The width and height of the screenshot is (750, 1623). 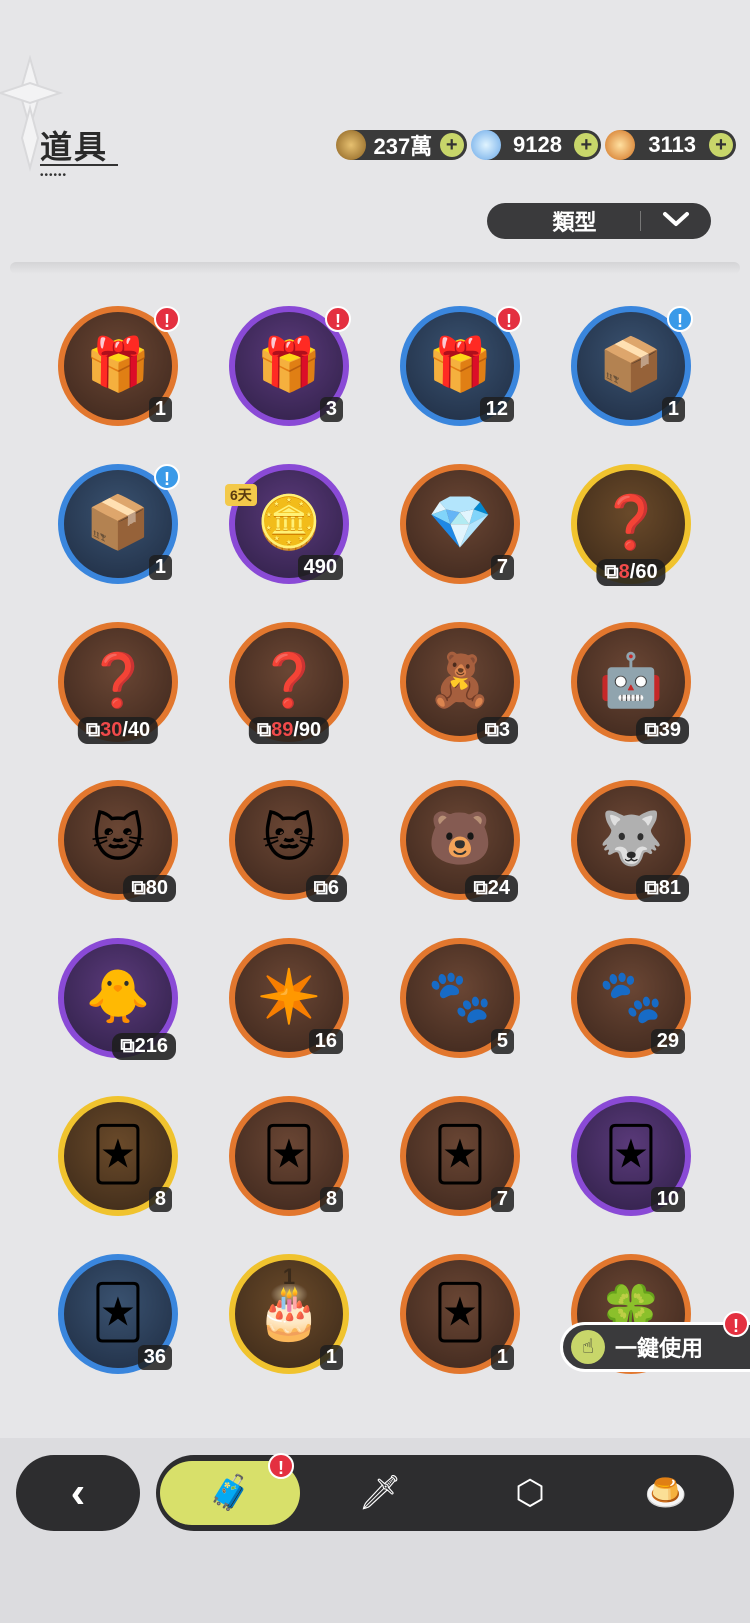 What do you see at coordinates (289, 838) in the screenshot?
I see `leaf-cat-fragment-icon: 🐱` at bounding box center [289, 838].